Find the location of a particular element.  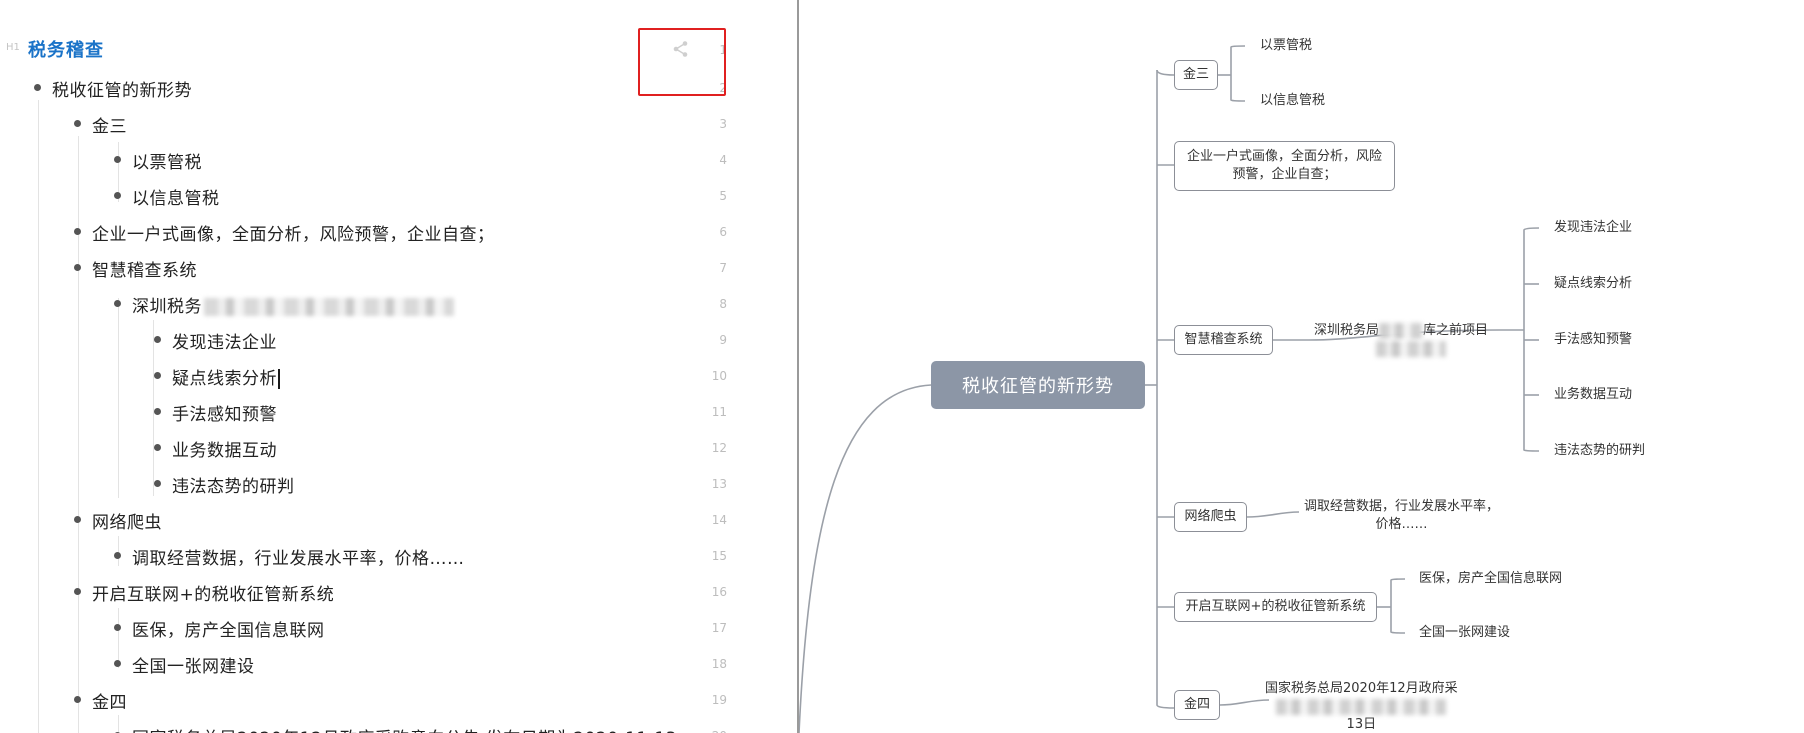

line-number: 9 is located at coordinates (723, 340).